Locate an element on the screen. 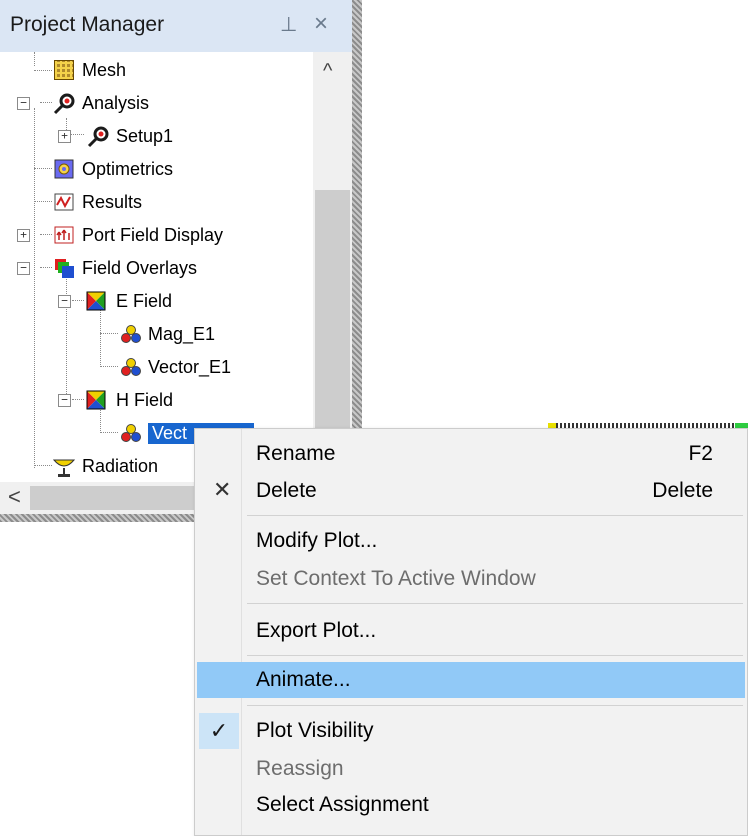 This screenshot has height=836, width=748. pin-icon: ⊥ is located at coordinates (288, 24).